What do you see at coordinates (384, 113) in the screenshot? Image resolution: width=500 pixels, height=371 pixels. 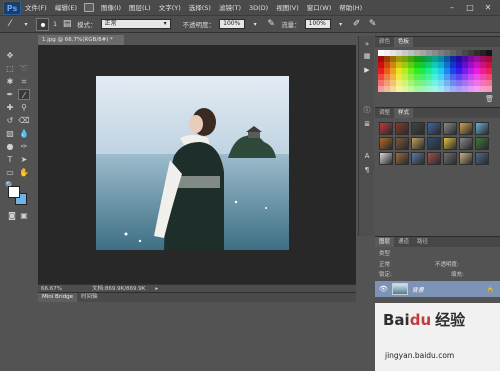 I see `tab-adjustments: 调整` at bounding box center [384, 113].